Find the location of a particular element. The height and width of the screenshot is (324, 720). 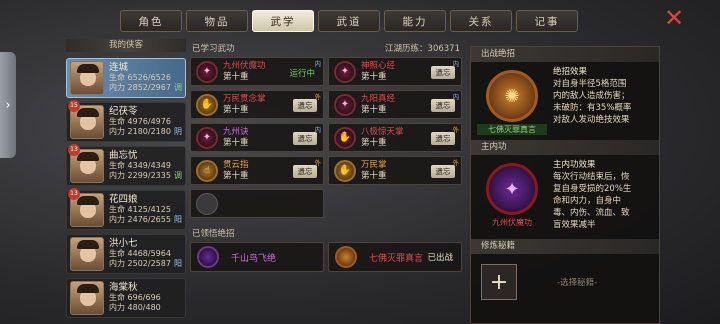

tab-relations: 关系 is located at coordinates (481, 21).